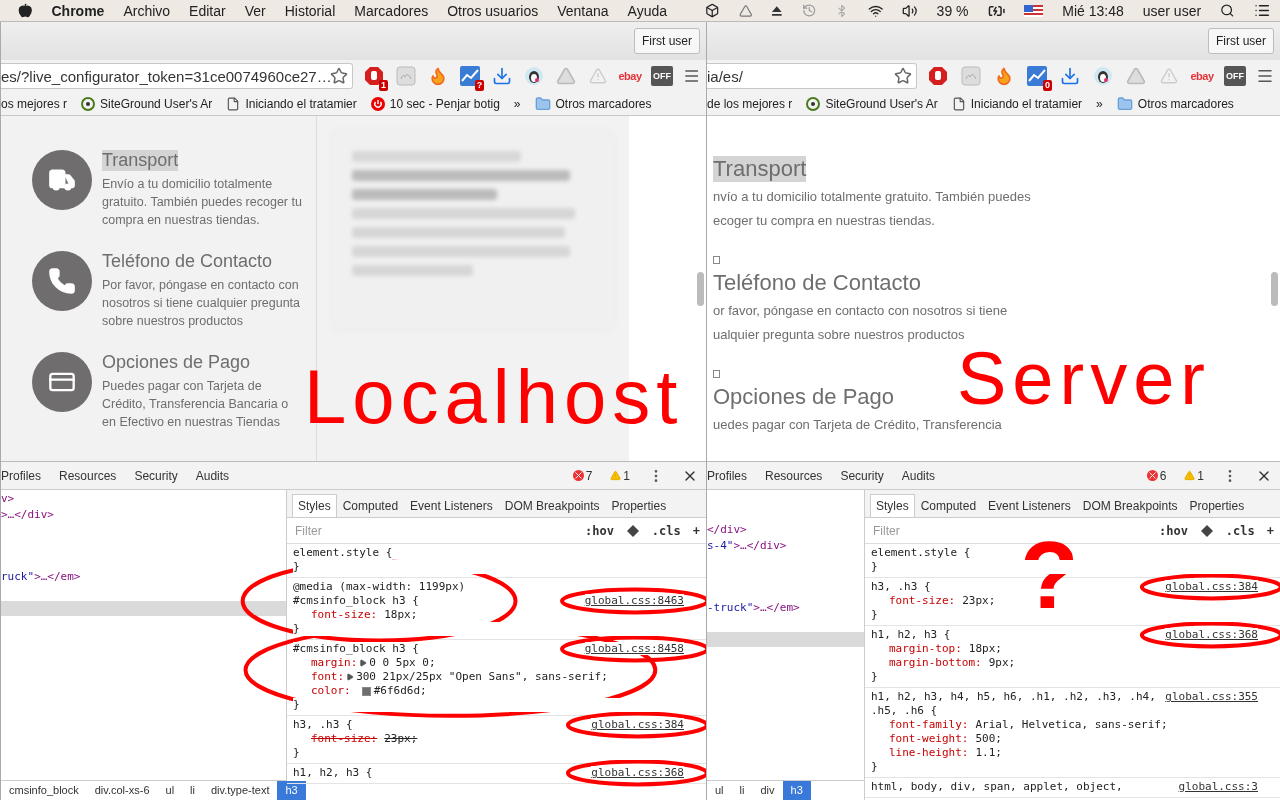  Describe the element at coordinates (1156, 475) in the screenshot. I see `error-count: 6` at that location.